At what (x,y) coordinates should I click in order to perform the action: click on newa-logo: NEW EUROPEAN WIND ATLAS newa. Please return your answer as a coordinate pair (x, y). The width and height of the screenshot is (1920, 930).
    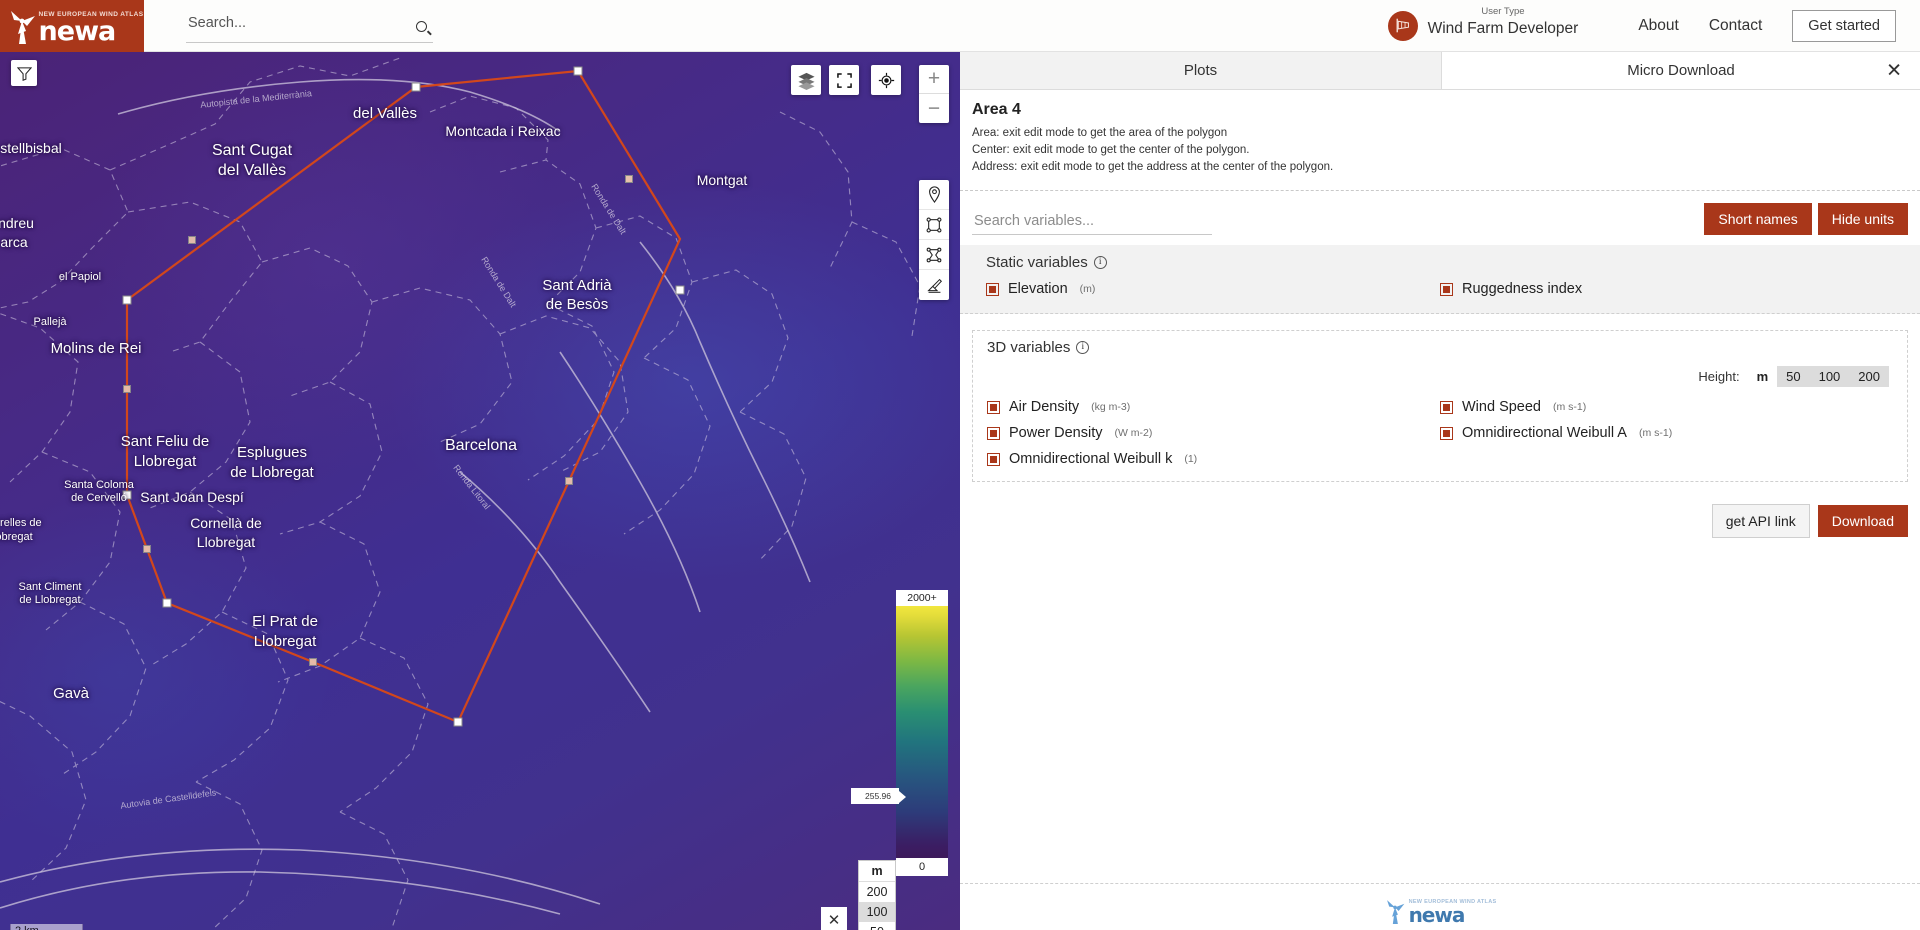
    Looking at the image, I should click on (72, 26).